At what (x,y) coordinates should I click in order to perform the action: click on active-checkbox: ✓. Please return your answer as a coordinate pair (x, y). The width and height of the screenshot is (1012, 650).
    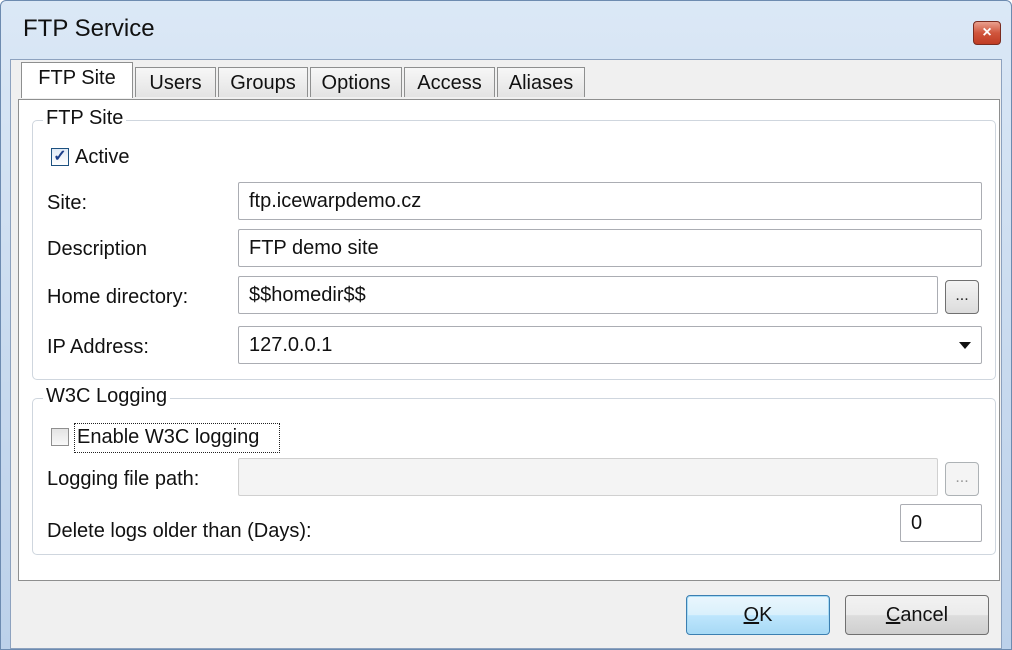
    Looking at the image, I should click on (60, 157).